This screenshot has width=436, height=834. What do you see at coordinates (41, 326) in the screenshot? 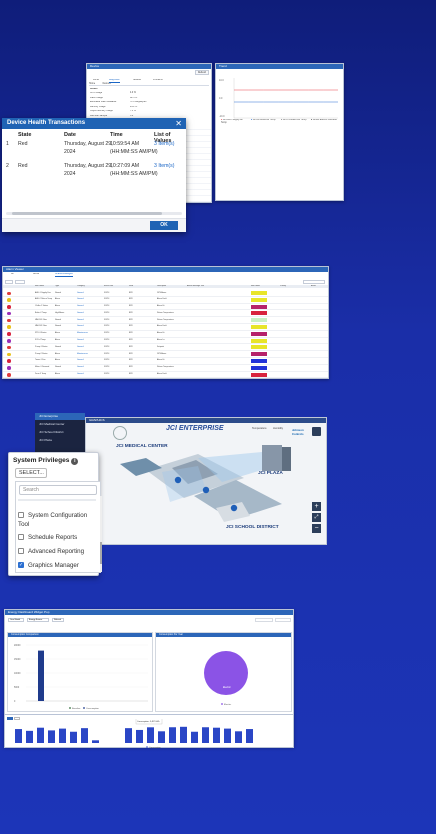
I see `item-name: VAV-102 Flow` at bounding box center [41, 326].